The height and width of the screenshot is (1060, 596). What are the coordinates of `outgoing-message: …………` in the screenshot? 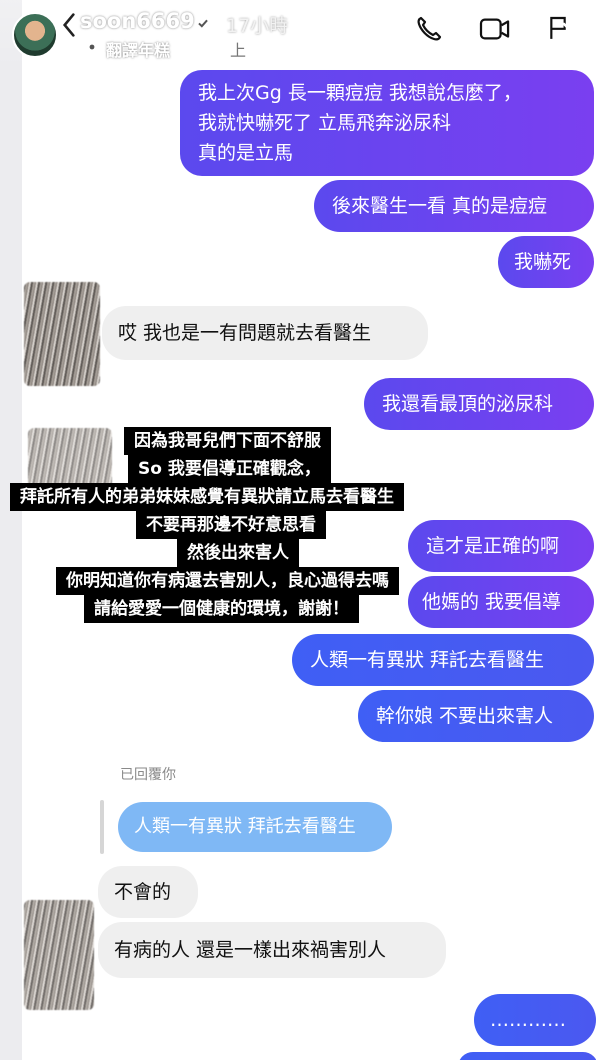 It's located at (535, 1020).